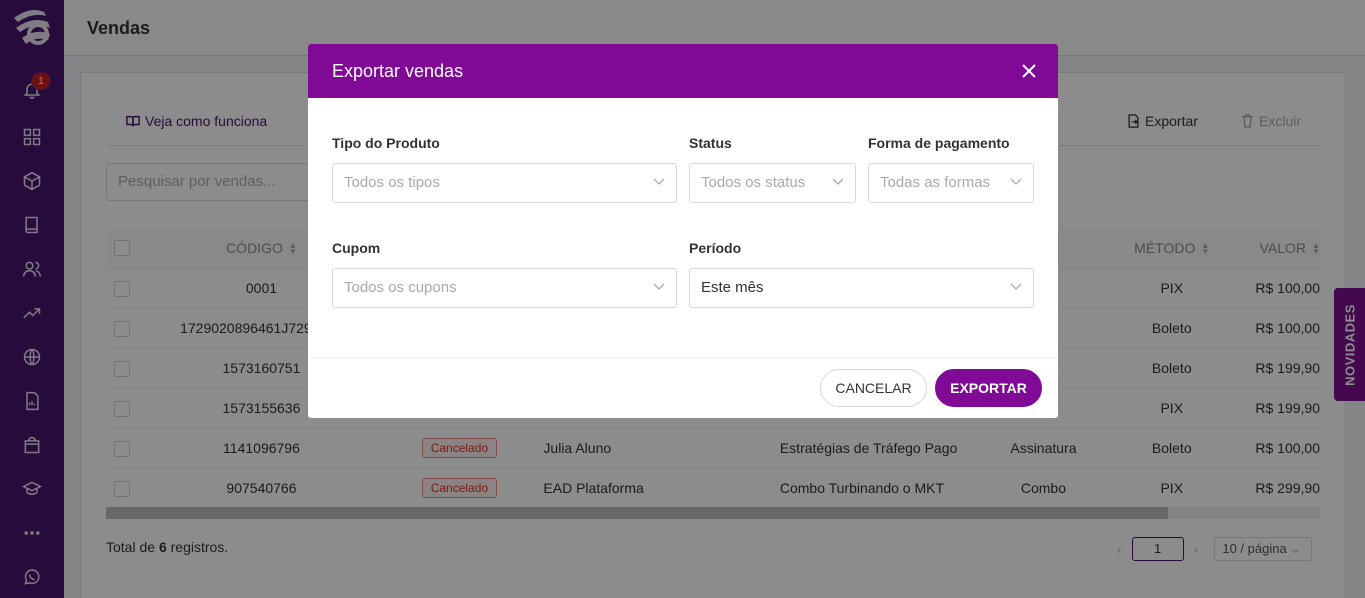 The width and height of the screenshot is (1365, 598). I want to click on modal-footer-divider, so click(683, 357).